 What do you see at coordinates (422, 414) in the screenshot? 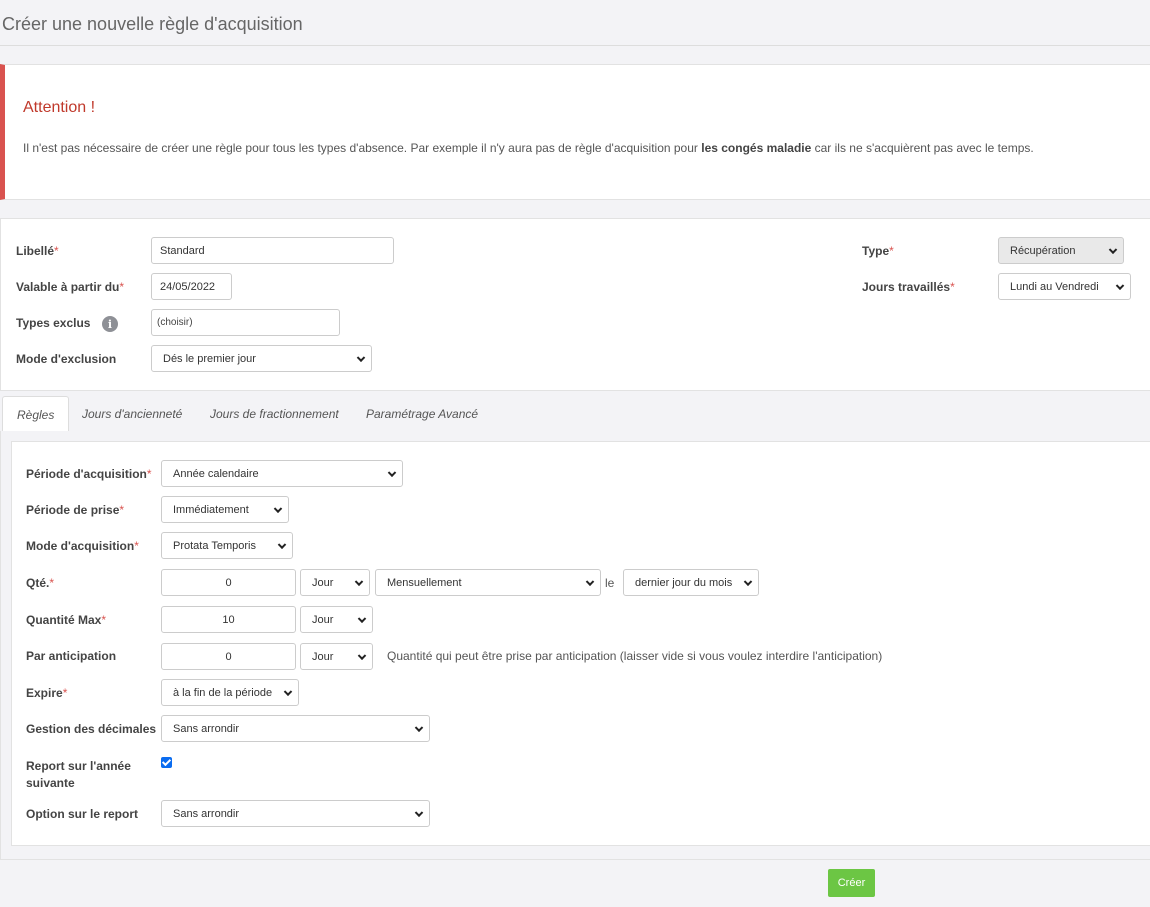
I see `tab-parametrage-avance: Paramétrage Avancé` at bounding box center [422, 414].